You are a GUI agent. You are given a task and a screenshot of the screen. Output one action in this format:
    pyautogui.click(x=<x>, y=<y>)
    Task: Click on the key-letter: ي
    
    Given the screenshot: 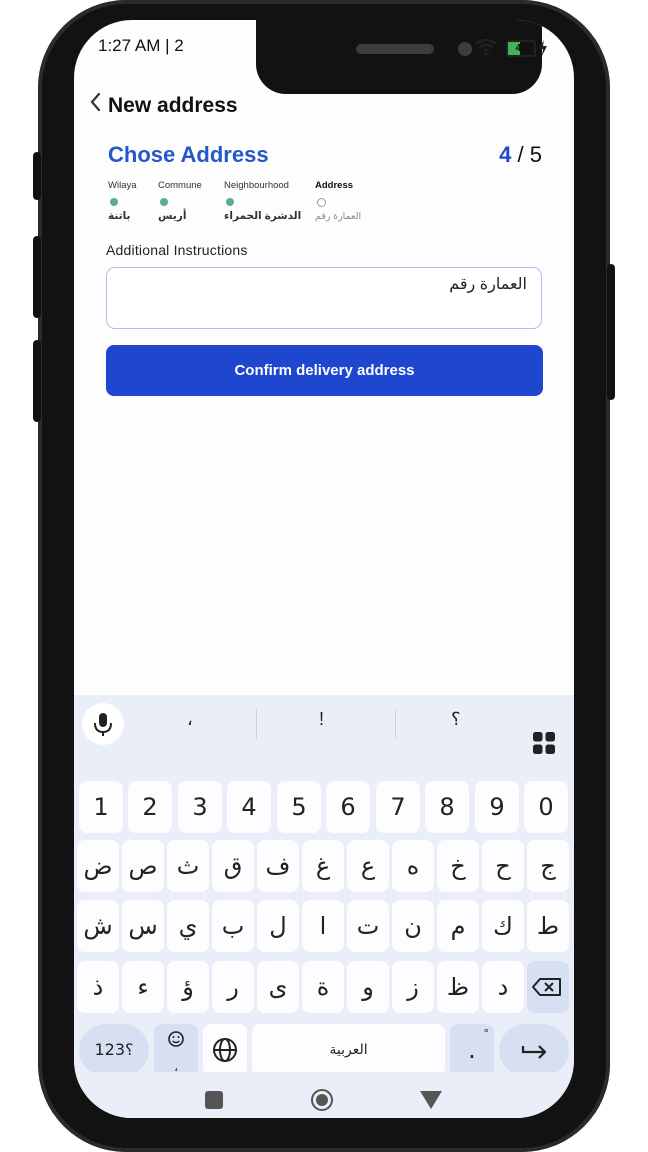 What is the action you would take?
    pyautogui.click(x=188, y=926)
    